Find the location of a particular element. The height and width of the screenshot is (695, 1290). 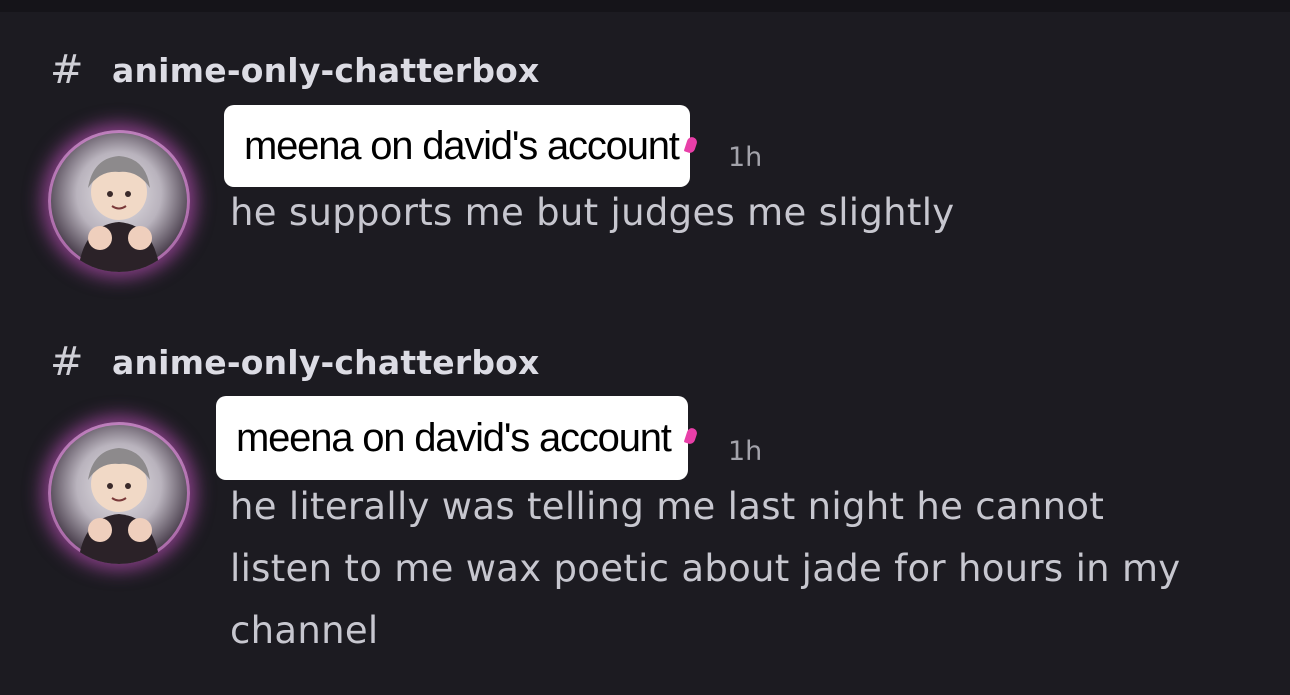

message-text: he supports me but judges me slightly is located at coordinates (592, 212).